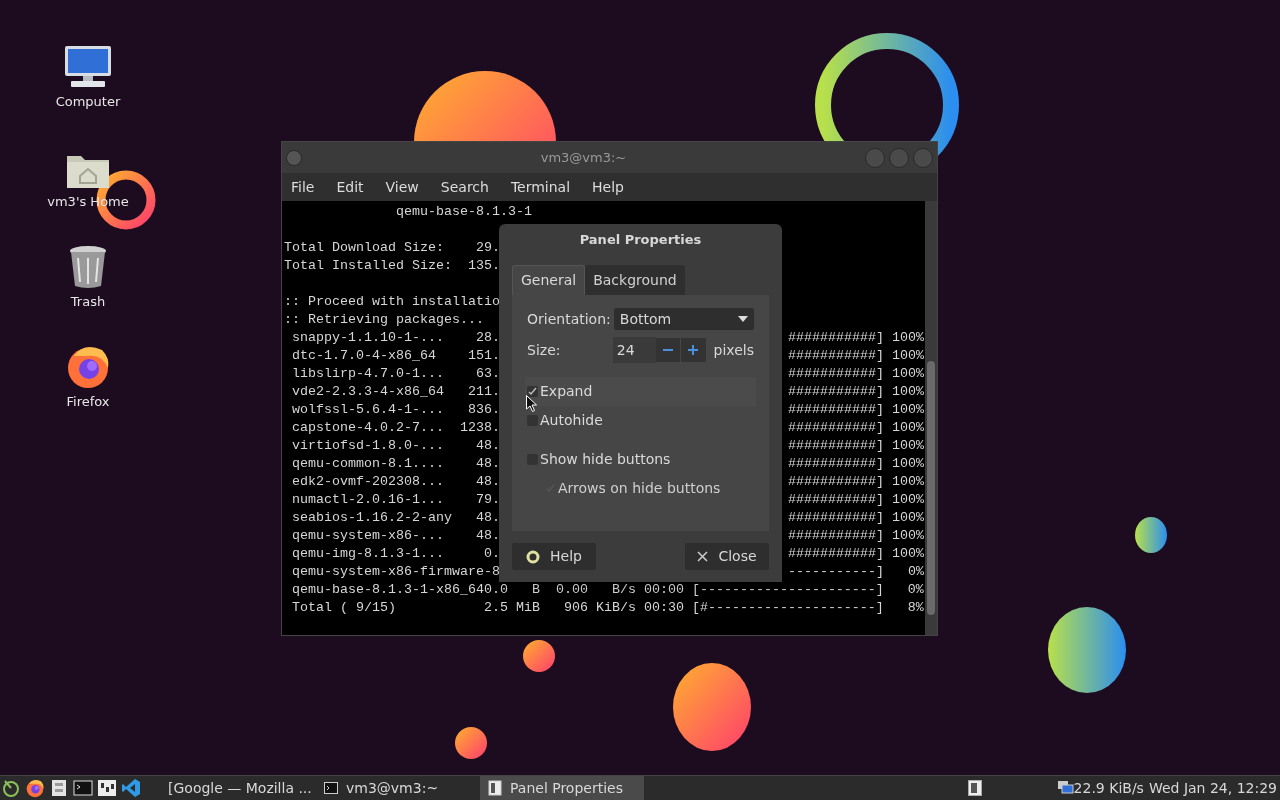 This screenshot has height=800, width=1280. Describe the element at coordinates (639, 488) in the screenshot. I see `option-label: Arrows on hide buttons` at that location.